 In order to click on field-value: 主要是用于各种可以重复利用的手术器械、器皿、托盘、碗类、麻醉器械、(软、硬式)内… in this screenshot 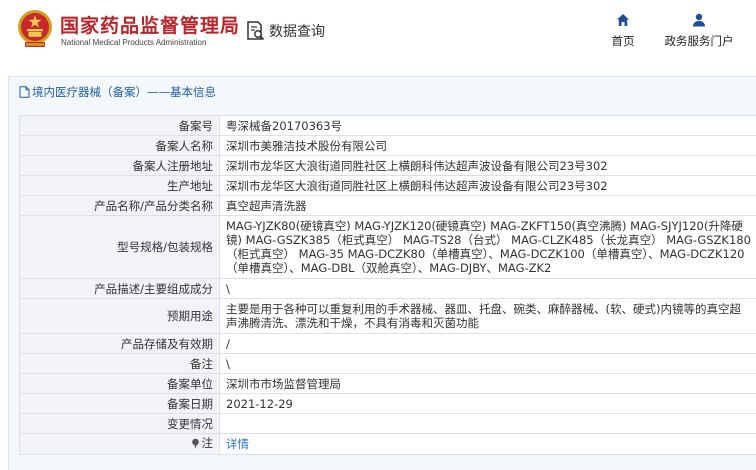, I will do `click(487, 316)`.